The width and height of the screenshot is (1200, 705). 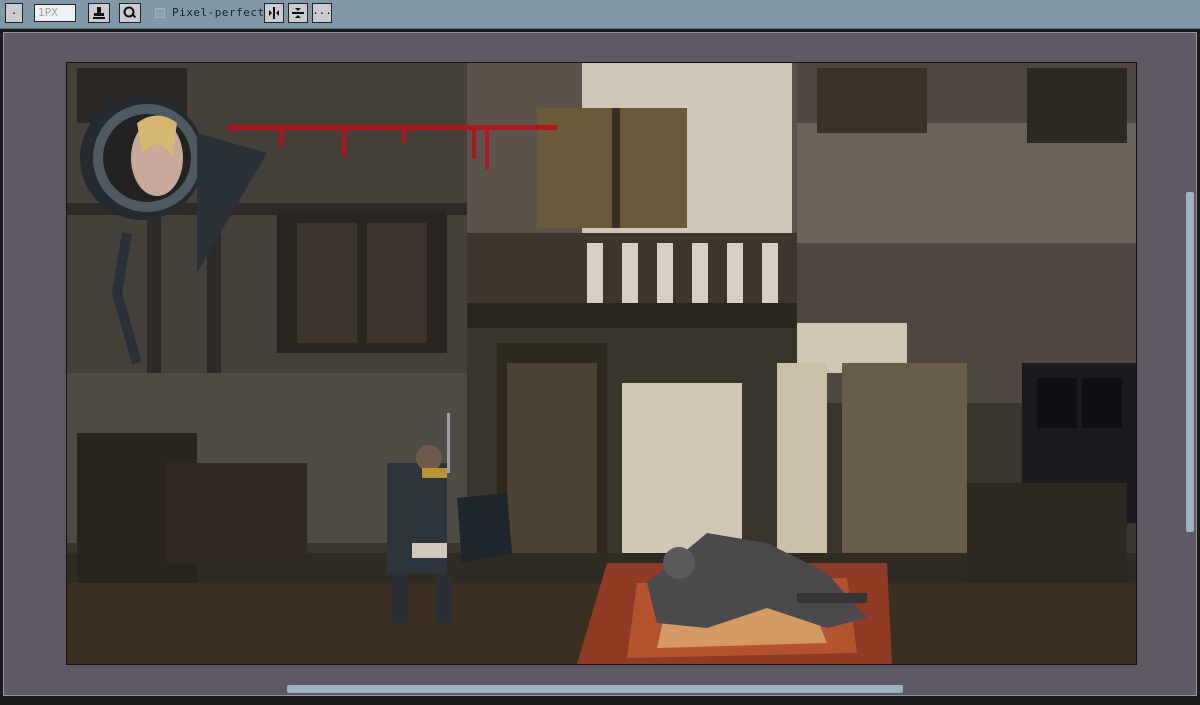 I want to click on vertical-scrollbar-thumb, so click(x=1190, y=362).